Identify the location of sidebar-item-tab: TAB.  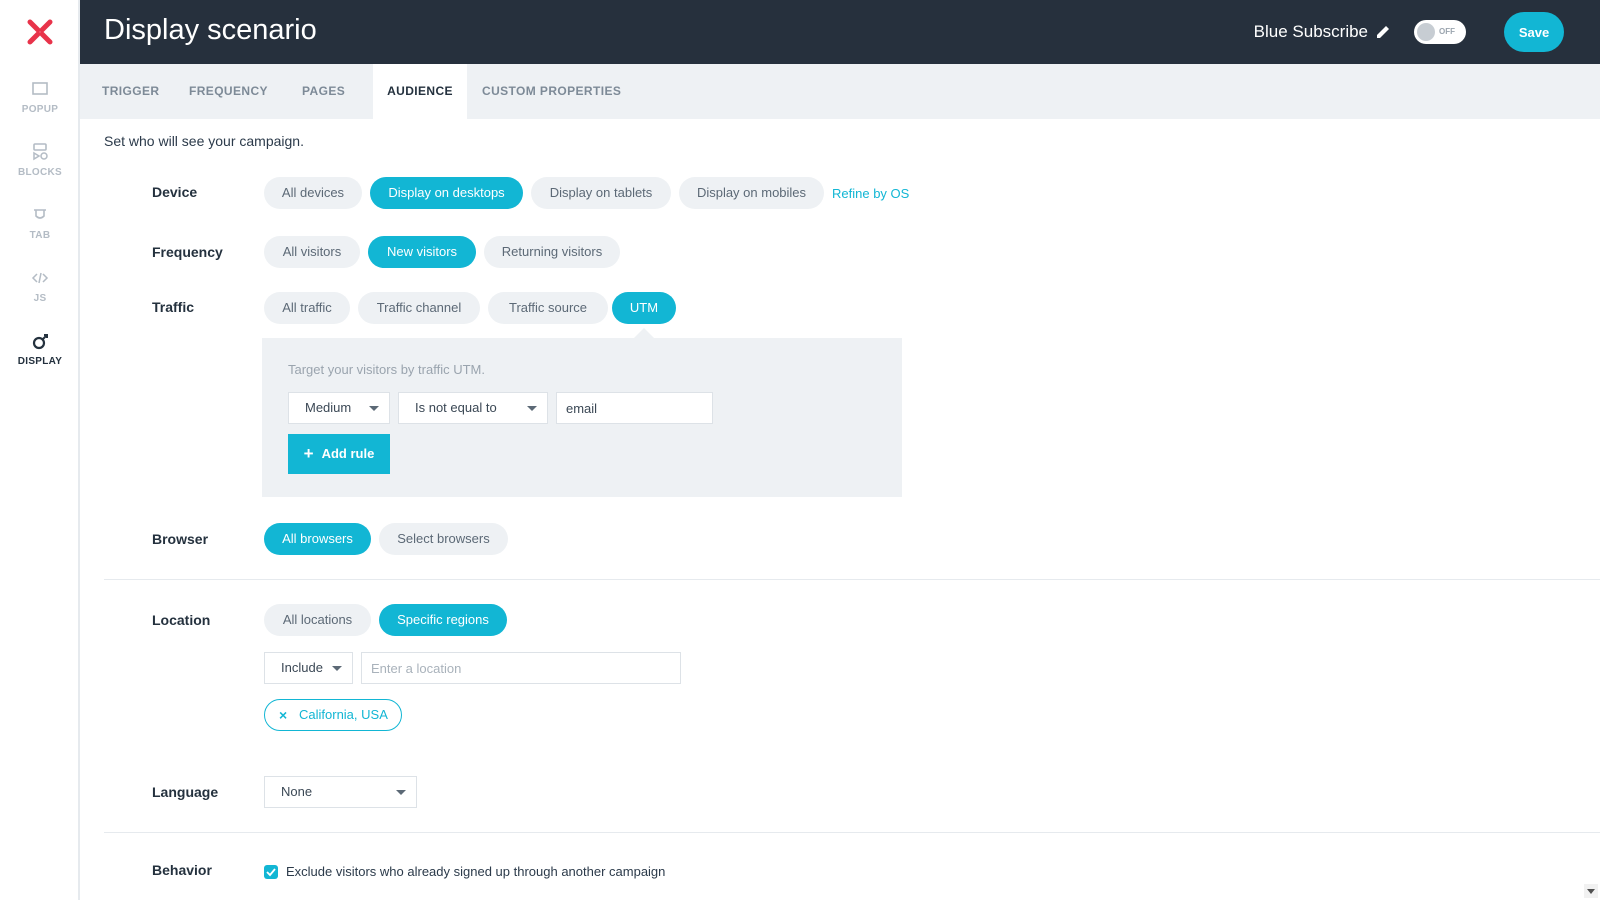
(40, 223).